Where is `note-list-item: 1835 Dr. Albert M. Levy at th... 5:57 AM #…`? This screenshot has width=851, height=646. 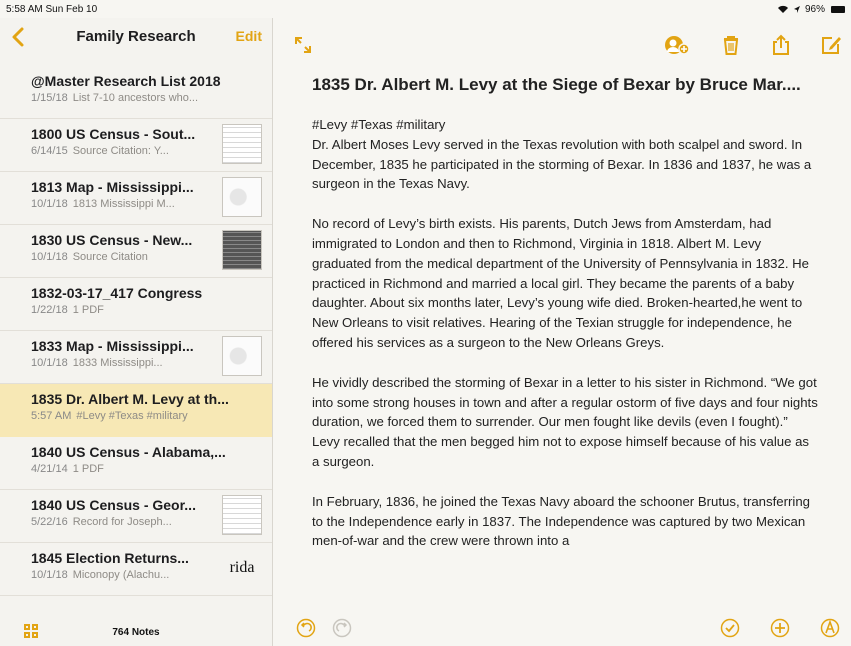 note-list-item: 1835 Dr. Albert M. Levy at th... 5:57 AM #… is located at coordinates (136, 410).